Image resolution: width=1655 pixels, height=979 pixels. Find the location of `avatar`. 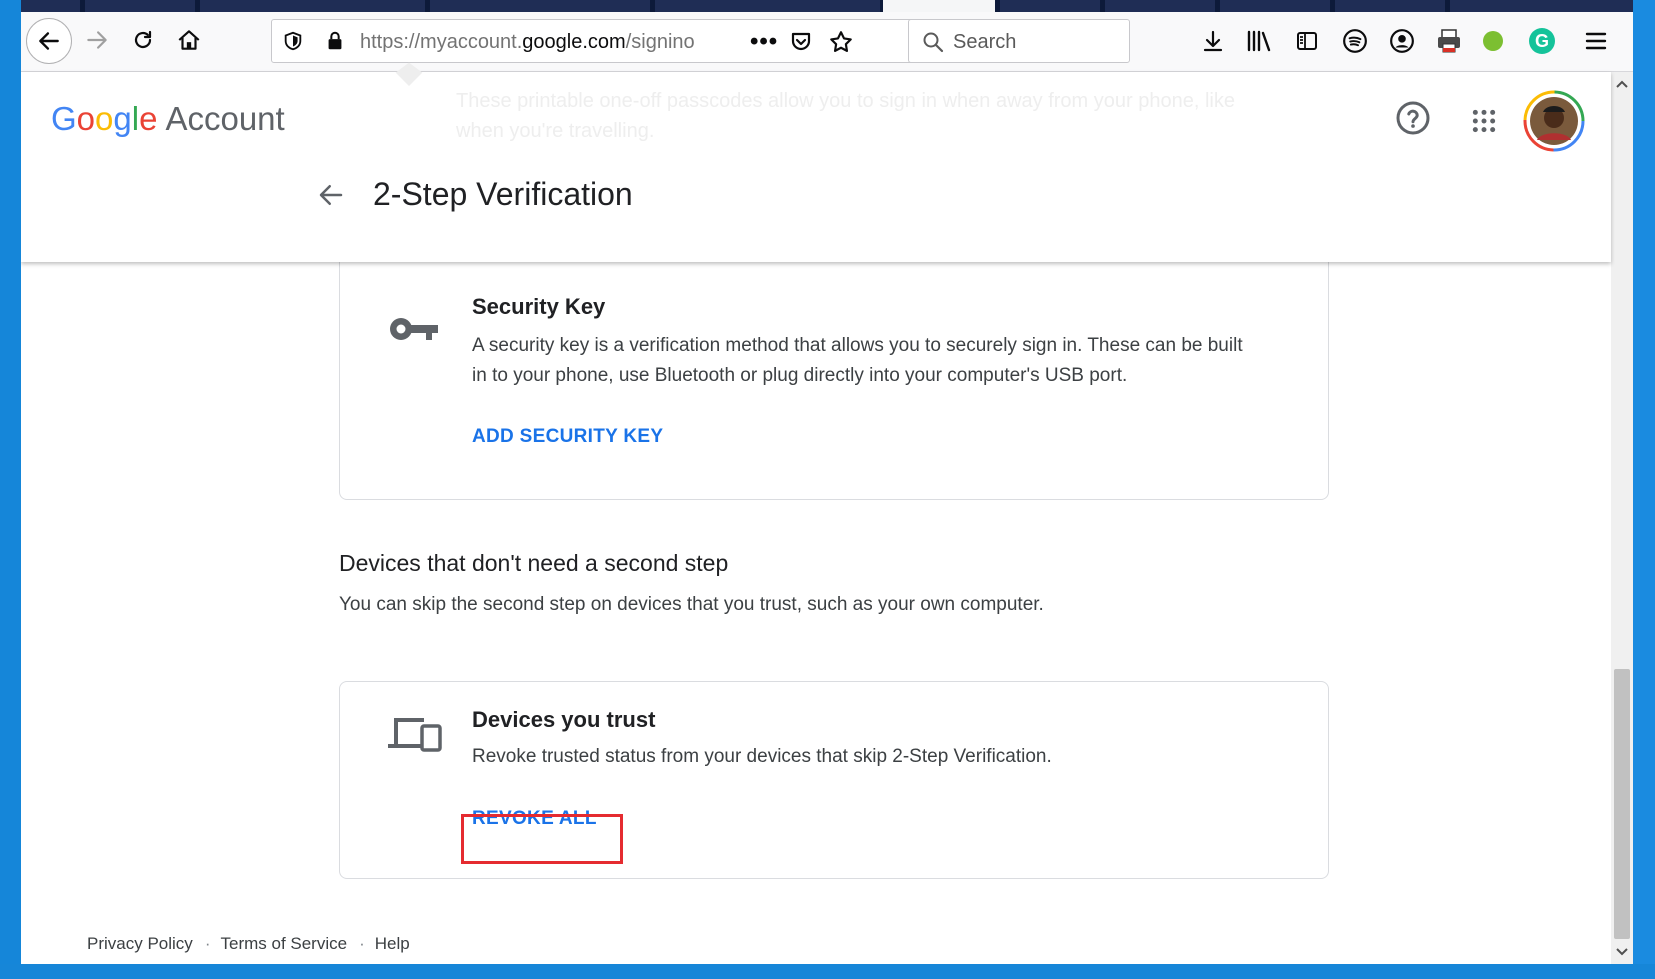

avatar is located at coordinates (1554, 121).